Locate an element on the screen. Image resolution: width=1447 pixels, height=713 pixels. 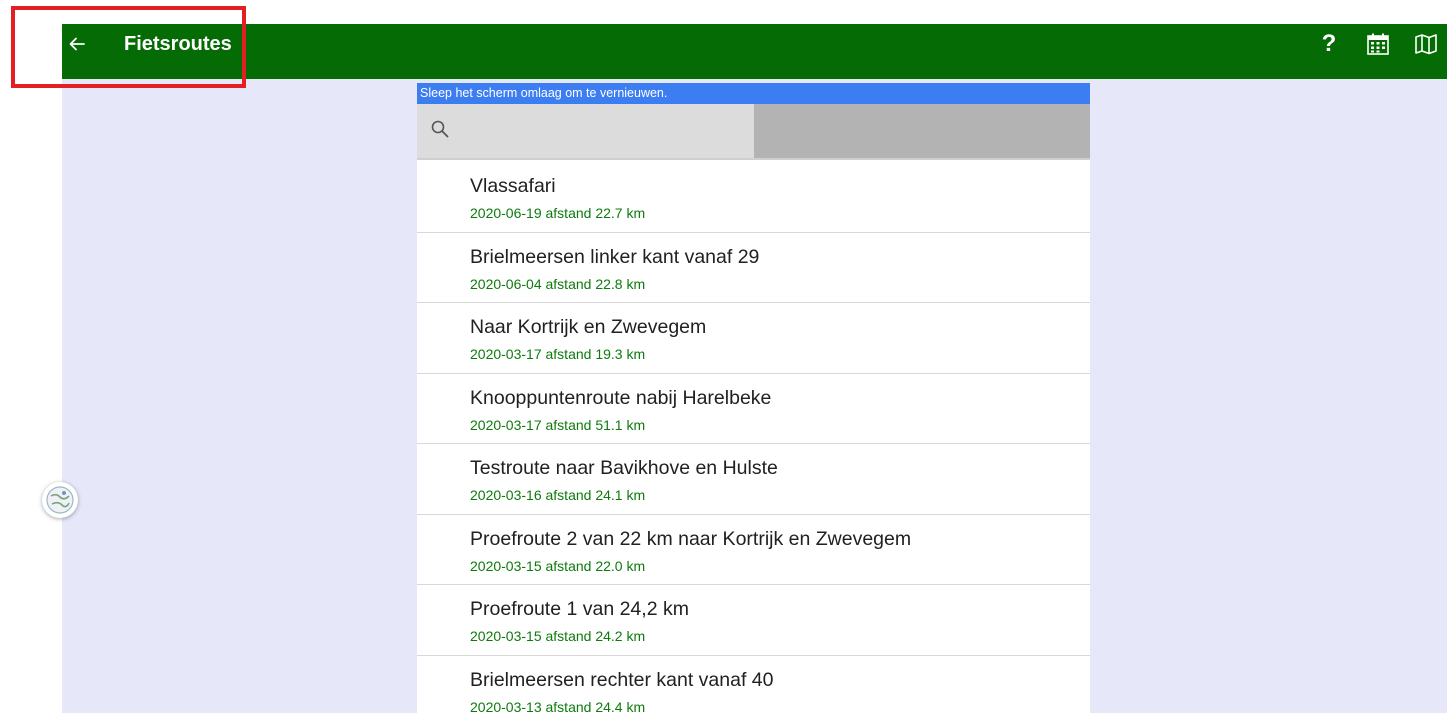
route-date-distance: 2020-03-17 afstand 19.3 km is located at coordinates (558, 354).